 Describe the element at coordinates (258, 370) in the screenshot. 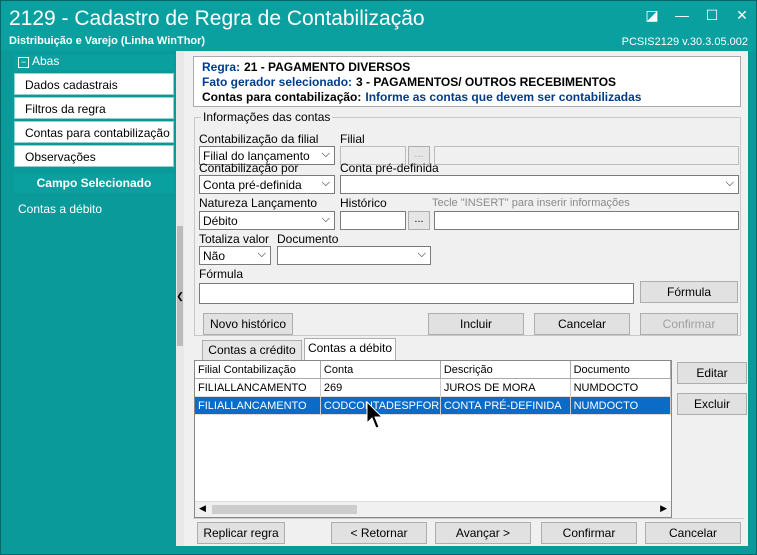

I see `column-header: Filial Contabilização` at that location.